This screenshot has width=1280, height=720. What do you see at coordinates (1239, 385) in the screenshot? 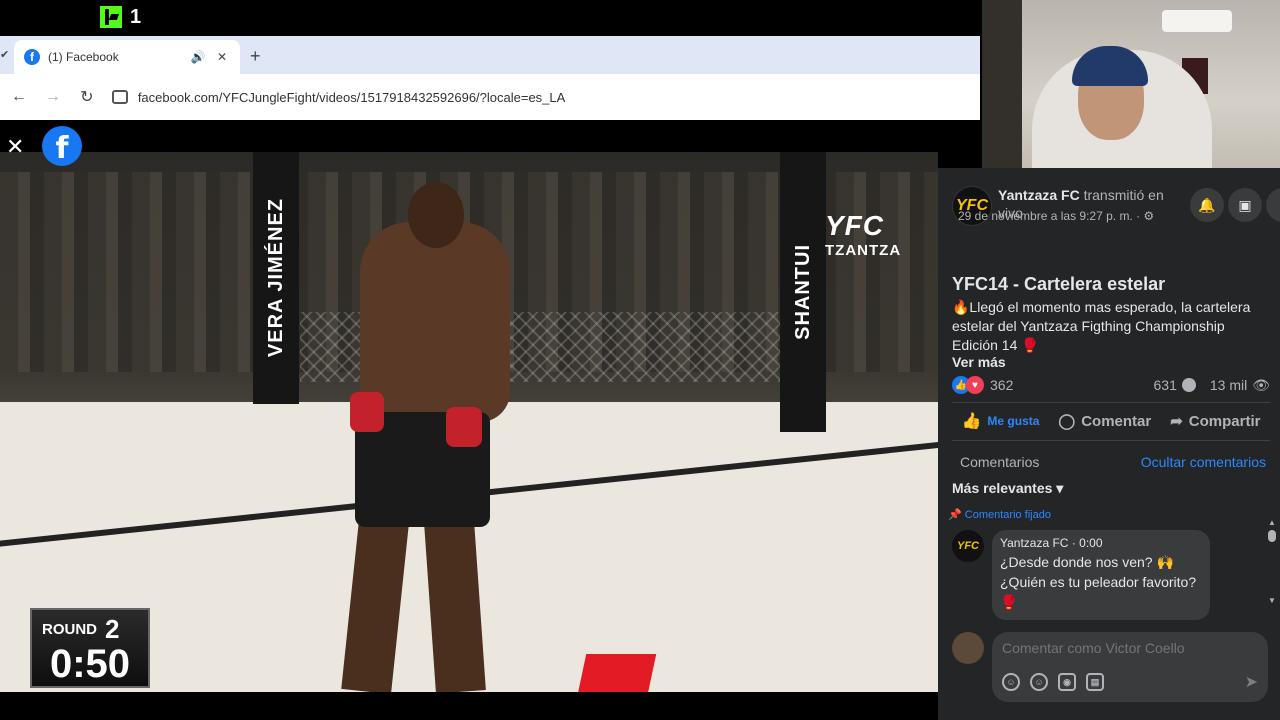
I see `views-count: 13 mil 👁` at bounding box center [1239, 385].